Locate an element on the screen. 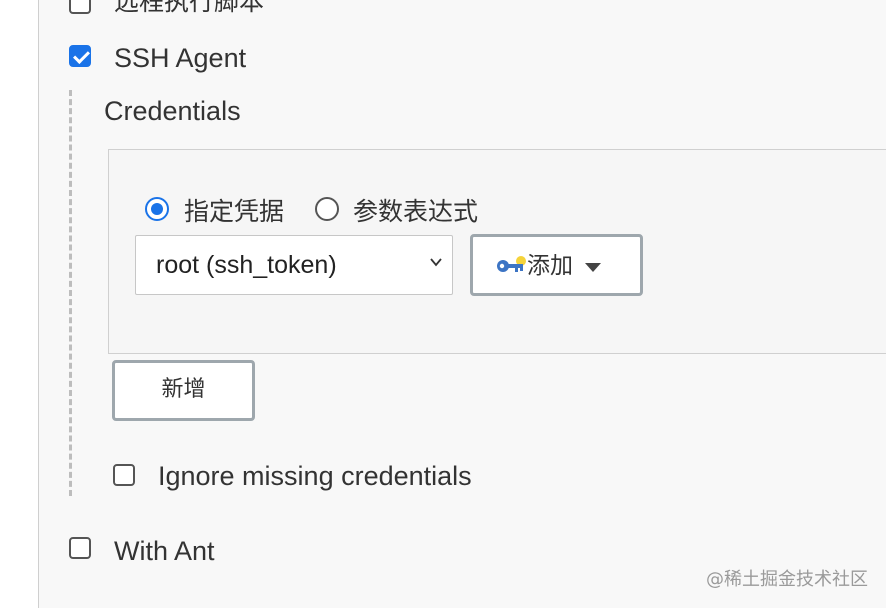 The width and height of the screenshot is (886, 608). radio-specified-credential is located at coordinates (157, 209).